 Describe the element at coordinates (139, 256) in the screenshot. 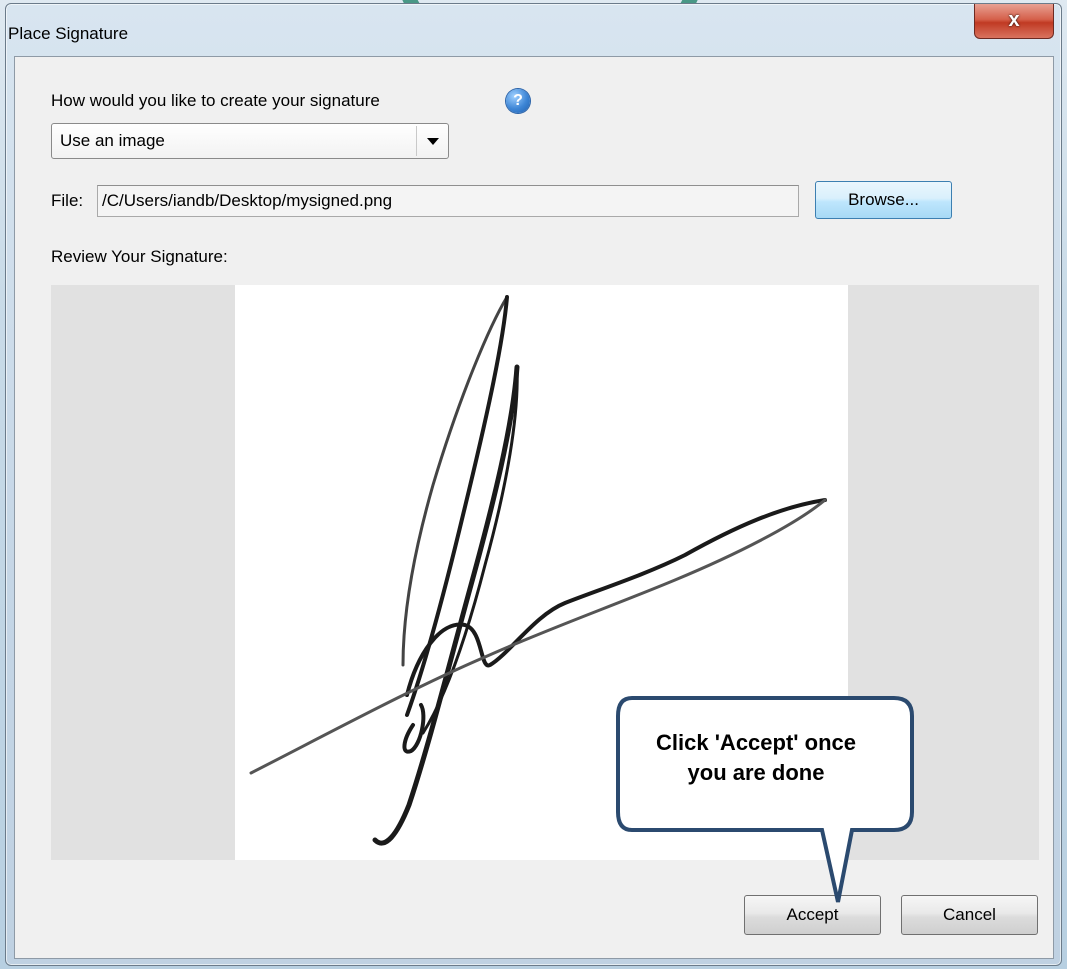

I see `review-signature-label: Review Your Signature:` at that location.